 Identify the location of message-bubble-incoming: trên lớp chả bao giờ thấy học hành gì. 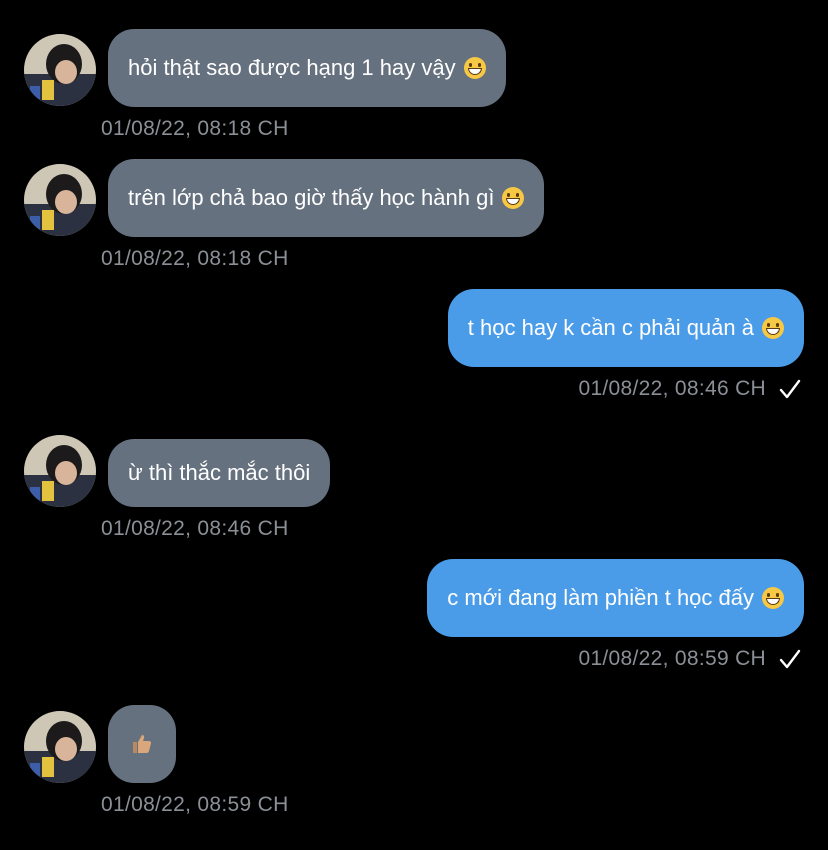
(326, 198).